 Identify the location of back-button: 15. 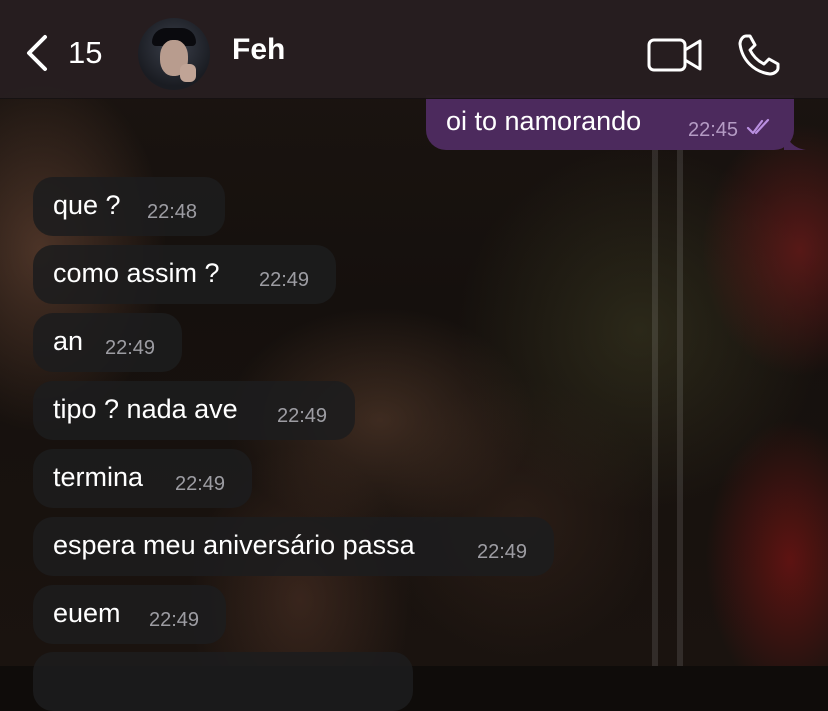
(63, 53).